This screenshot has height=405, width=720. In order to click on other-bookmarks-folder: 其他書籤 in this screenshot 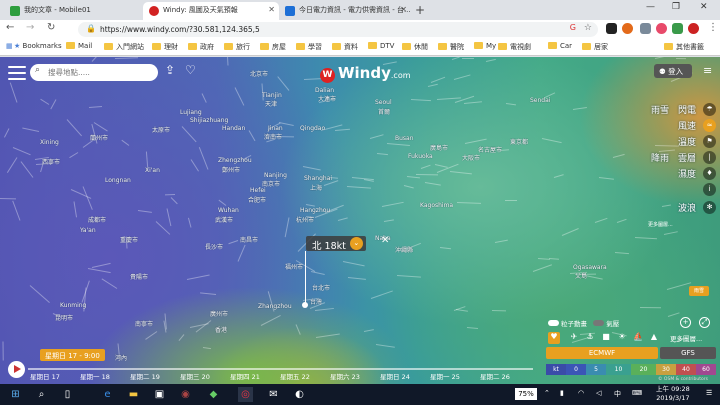, I will do `click(684, 47)`.